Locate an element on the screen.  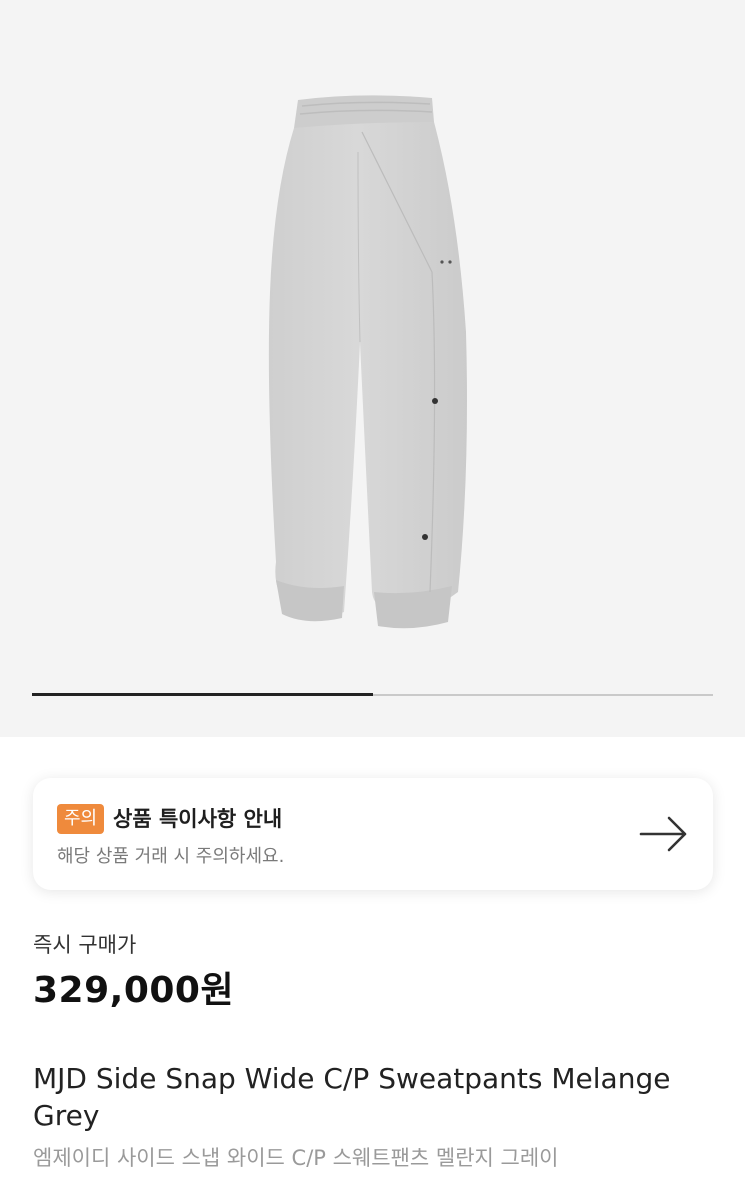
notice-description: 해당 상품 거래 시 주의하세요. is located at coordinates (171, 856).